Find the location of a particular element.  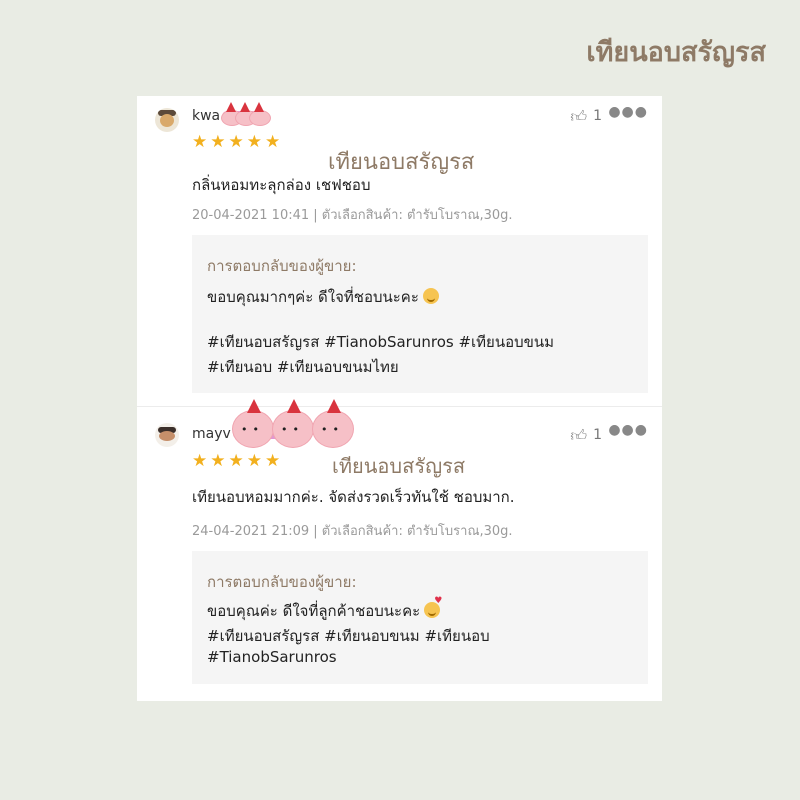

seller-reply-line: #เทียนอบสรัญรส #เทียนอบขนม #เทียนอบ is located at coordinates (348, 636).